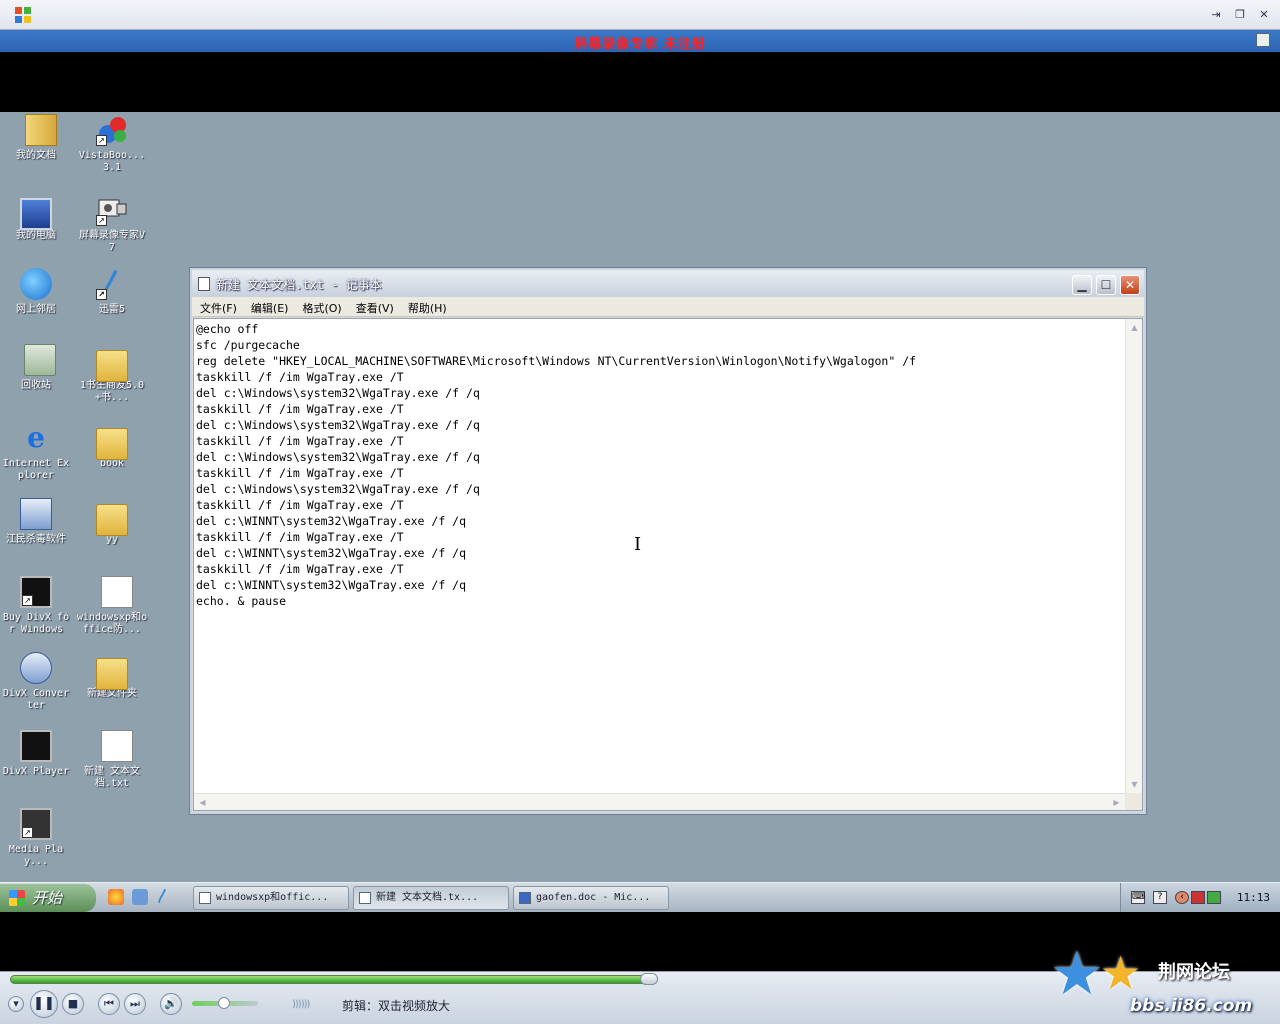 The height and width of the screenshot is (1024, 1280). Describe the element at coordinates (16, 1004) in the screenshot. I see `menu-toggle-icon: ▾` at that location.